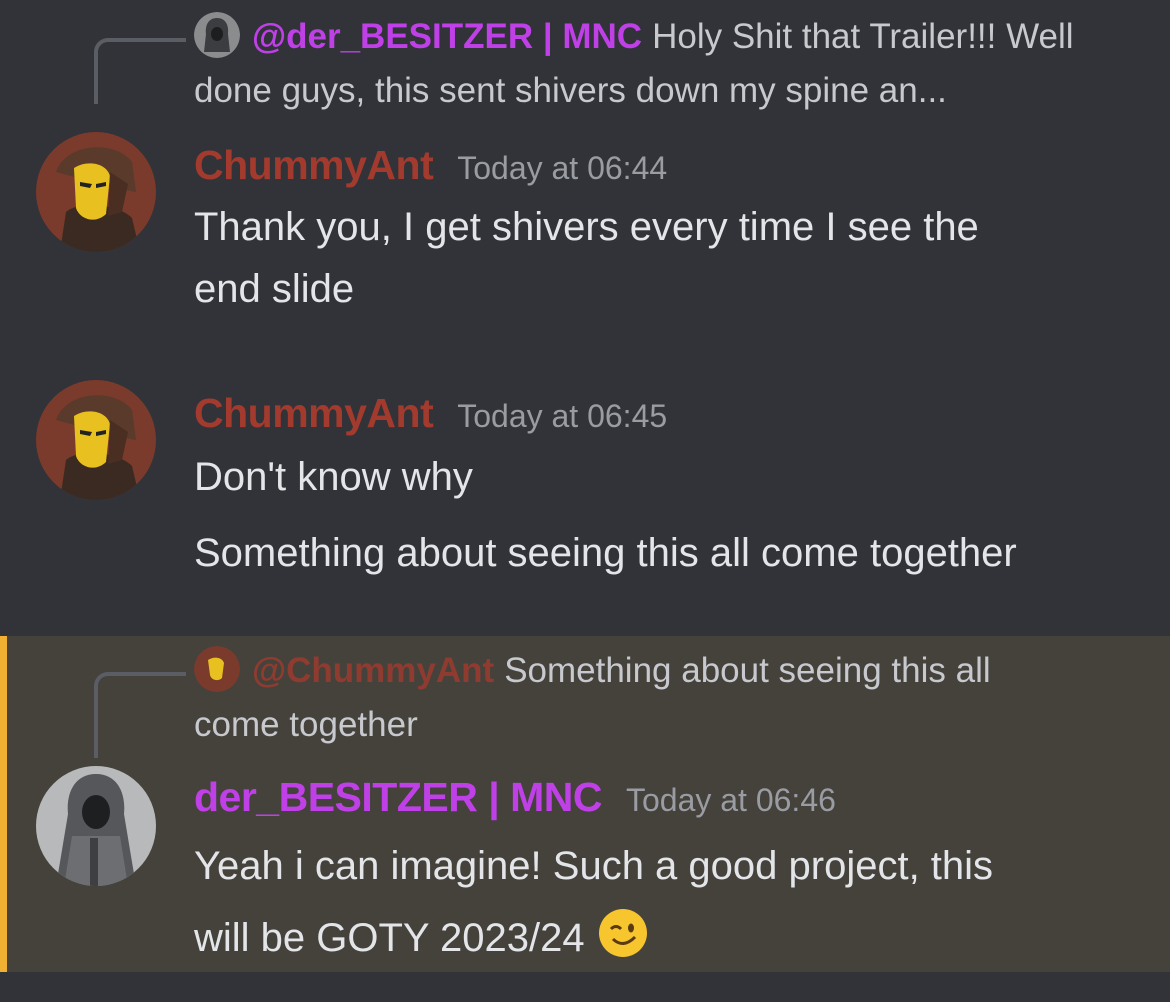  Describe the element at coordinates (562, 168) in the screenshot. I see `timestamp: Today at 06:44` at that location.